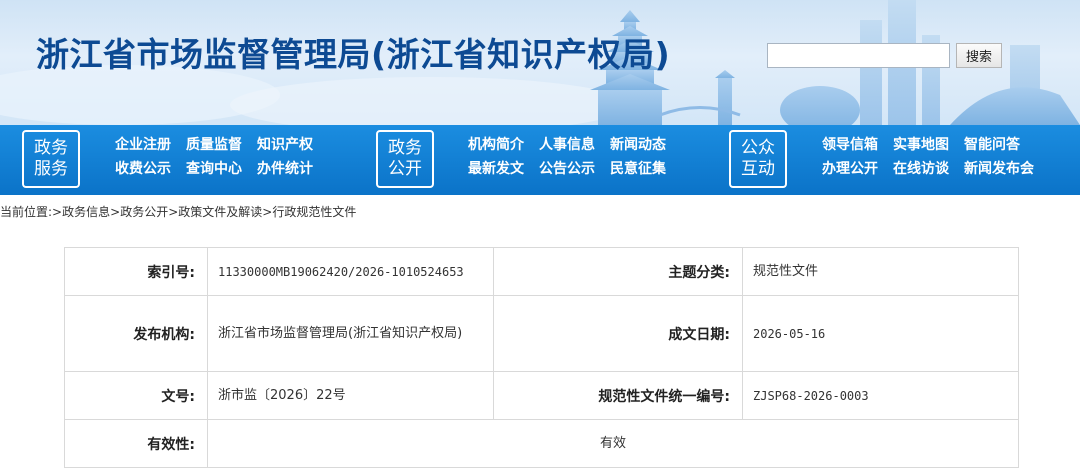 Image resolution: width=1080 pixels, height=470 pixels. Describe the element at coordinates (26, 212) in the screenshot. I see `breadcrumb-prefix: 当前位置:` at that location.